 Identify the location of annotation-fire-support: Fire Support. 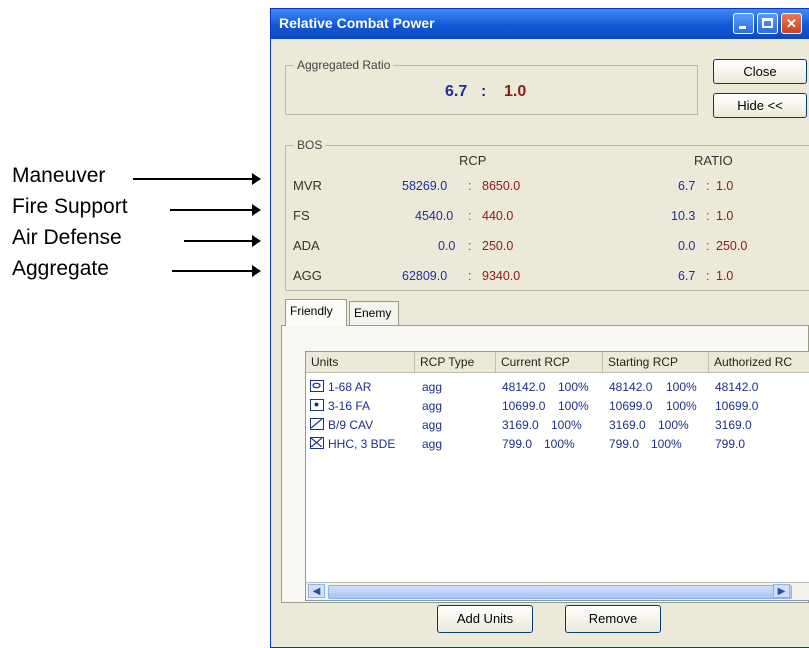
(70, 206).